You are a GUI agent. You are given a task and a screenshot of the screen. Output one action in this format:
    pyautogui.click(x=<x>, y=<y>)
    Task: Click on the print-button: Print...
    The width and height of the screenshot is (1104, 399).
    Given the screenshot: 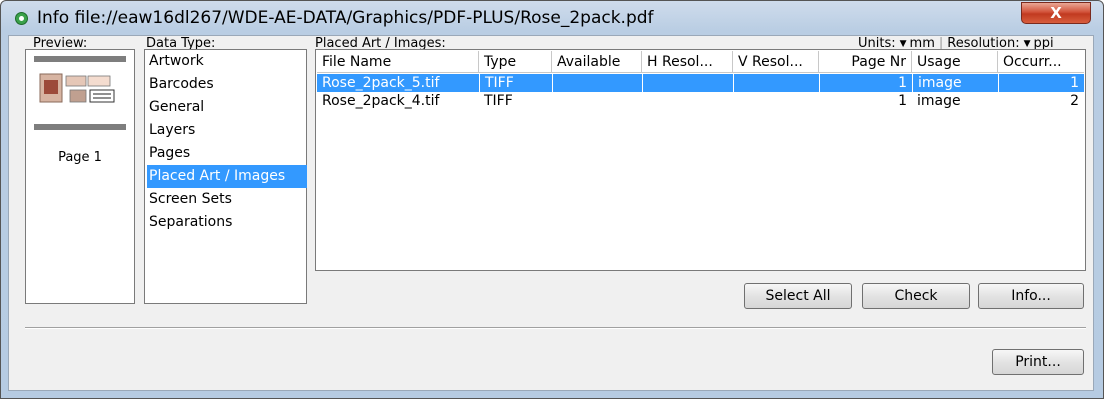 What is the action you would take?
    pyautogui.click(x=1038, y=362)
    